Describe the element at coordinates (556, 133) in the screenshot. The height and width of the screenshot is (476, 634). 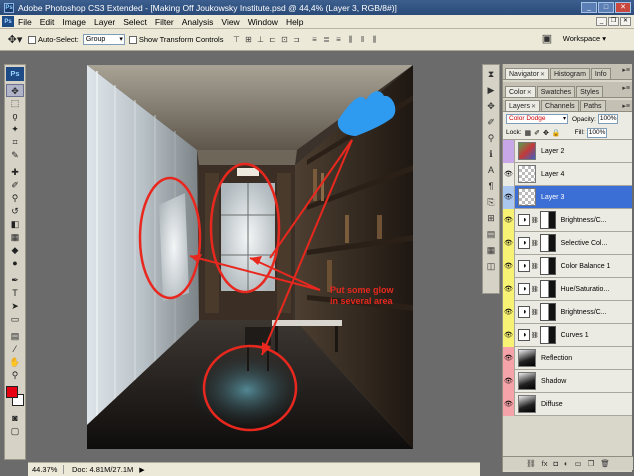
I see `lock-all-icon: 🔒` at that location.